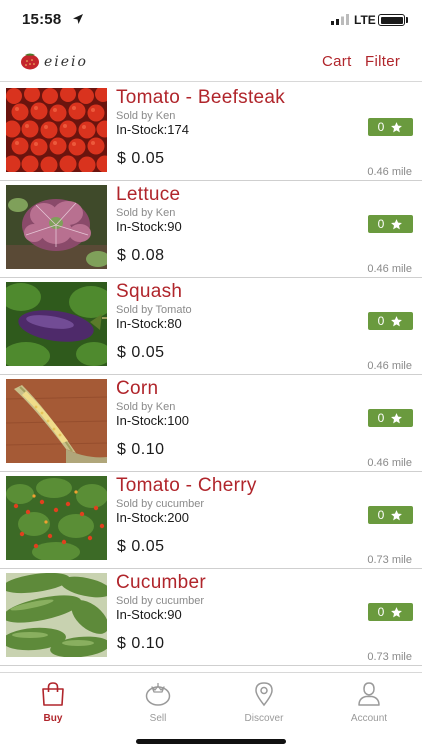 The image size is (422, 750). Describe the element at coordinates (158, 718) in the screenshot. I see `tab-label: Sell` at that location.